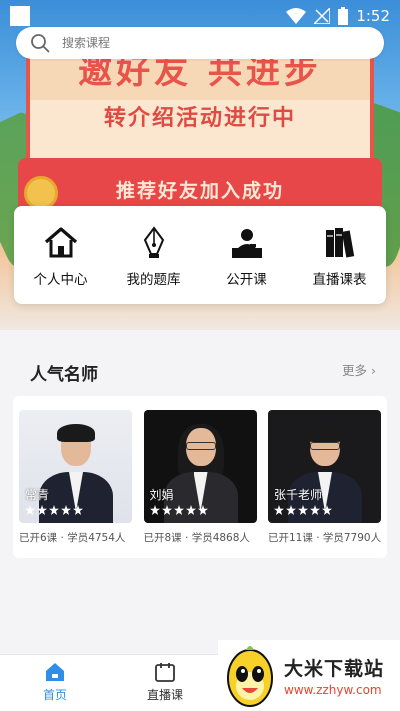 This screenshot has height=711, width=400. I want to click on teacher-stats: 已开11课 · 学员7790人, so click(325, 538).